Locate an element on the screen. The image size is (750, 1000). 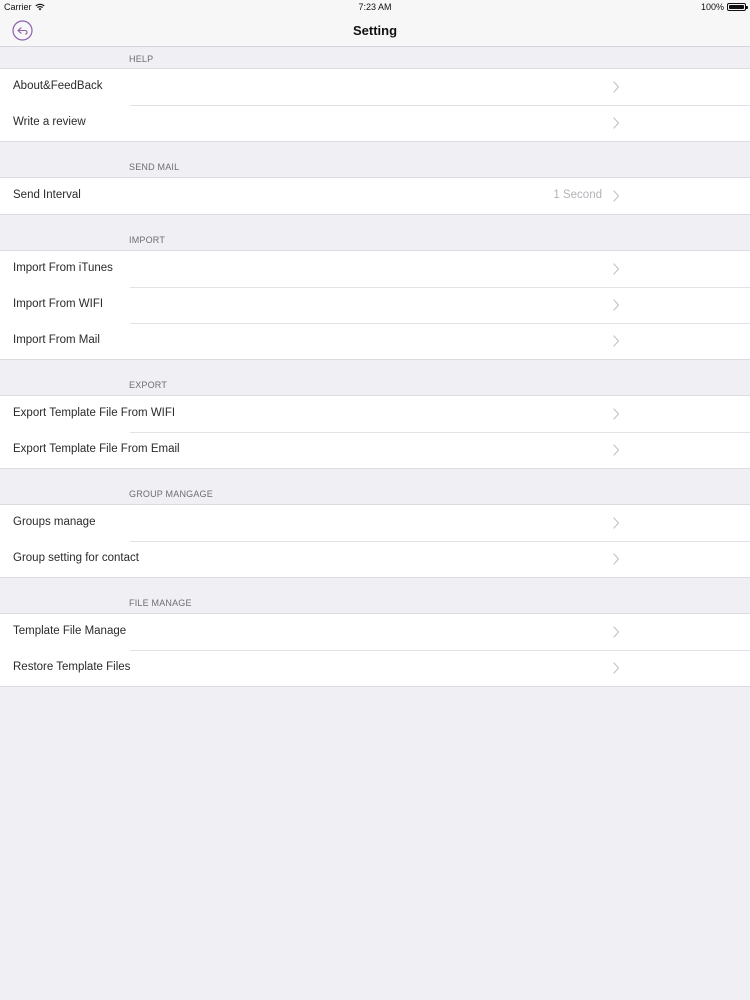
row-label: Send Interval is located at coordinates (47, 195).